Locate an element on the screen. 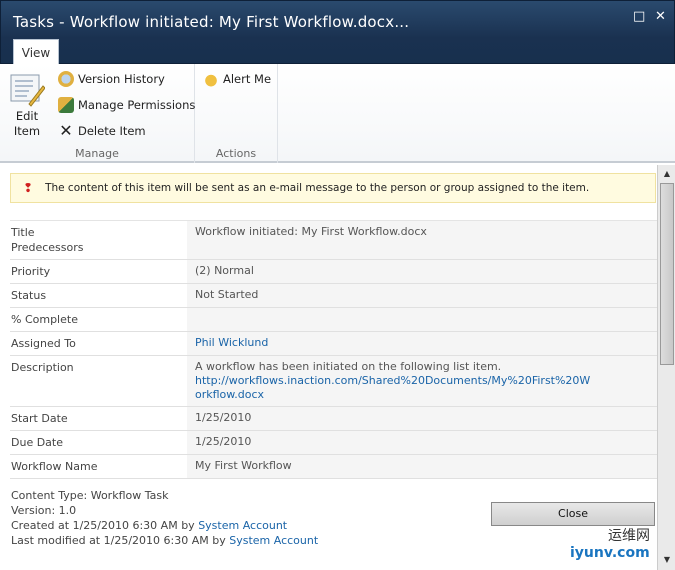  field-value is located at coordinates (422, 319).